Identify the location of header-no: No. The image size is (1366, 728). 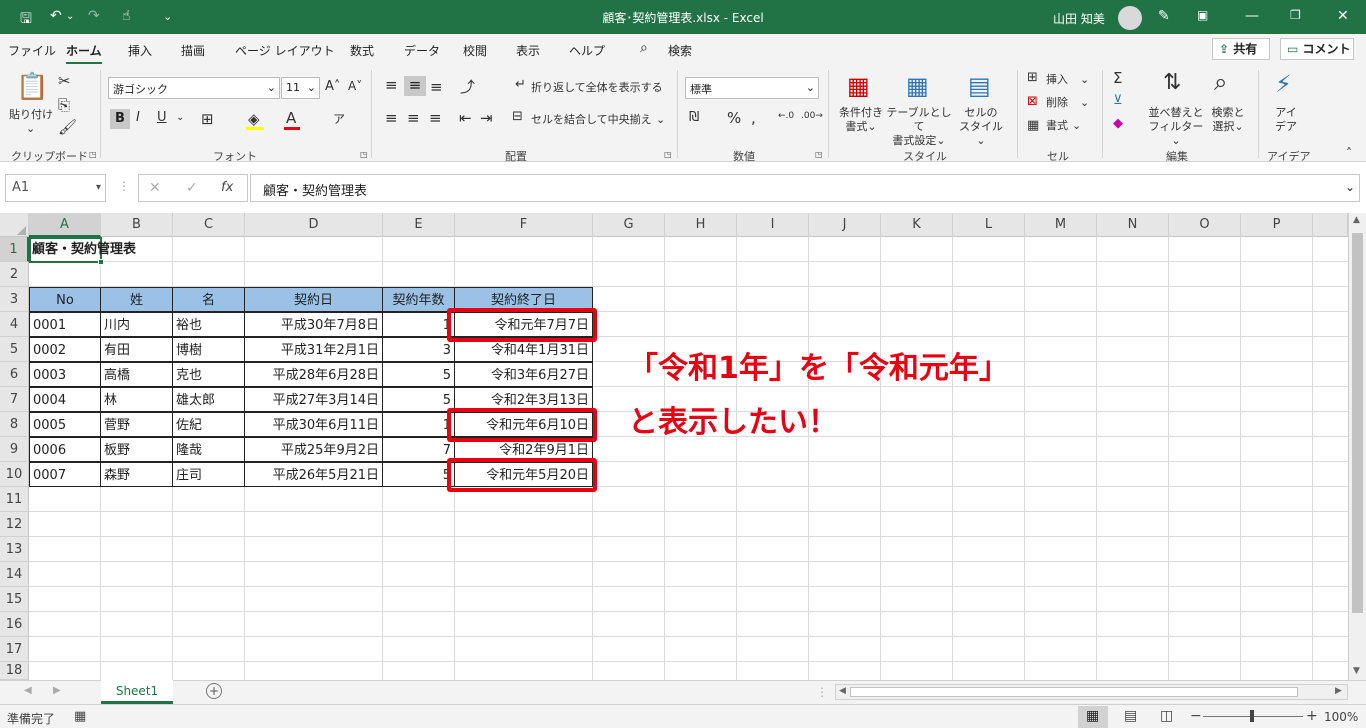
(65, 299).